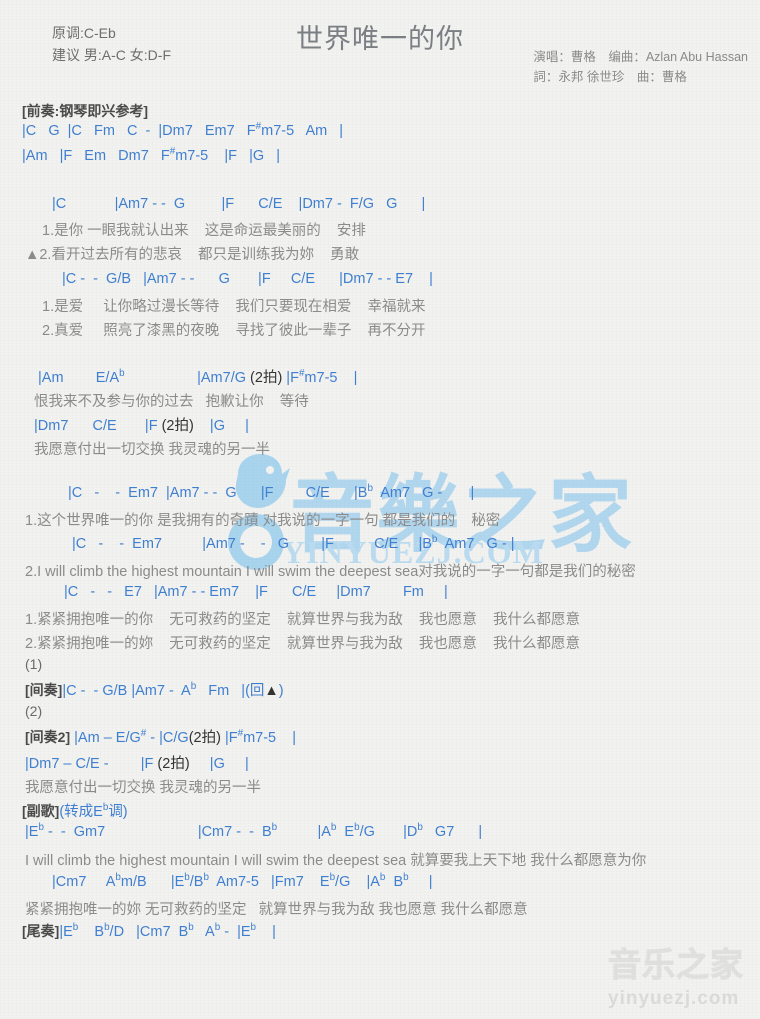 This screenshot has height=1019, width=760. What do you see at coordinates (204, 231) in the screenshot?
I see `lyric-line-verse1-1: 1.是你 一眼我就认出来 这是命运最美丽的 安排` at bounding box center [204, 231].